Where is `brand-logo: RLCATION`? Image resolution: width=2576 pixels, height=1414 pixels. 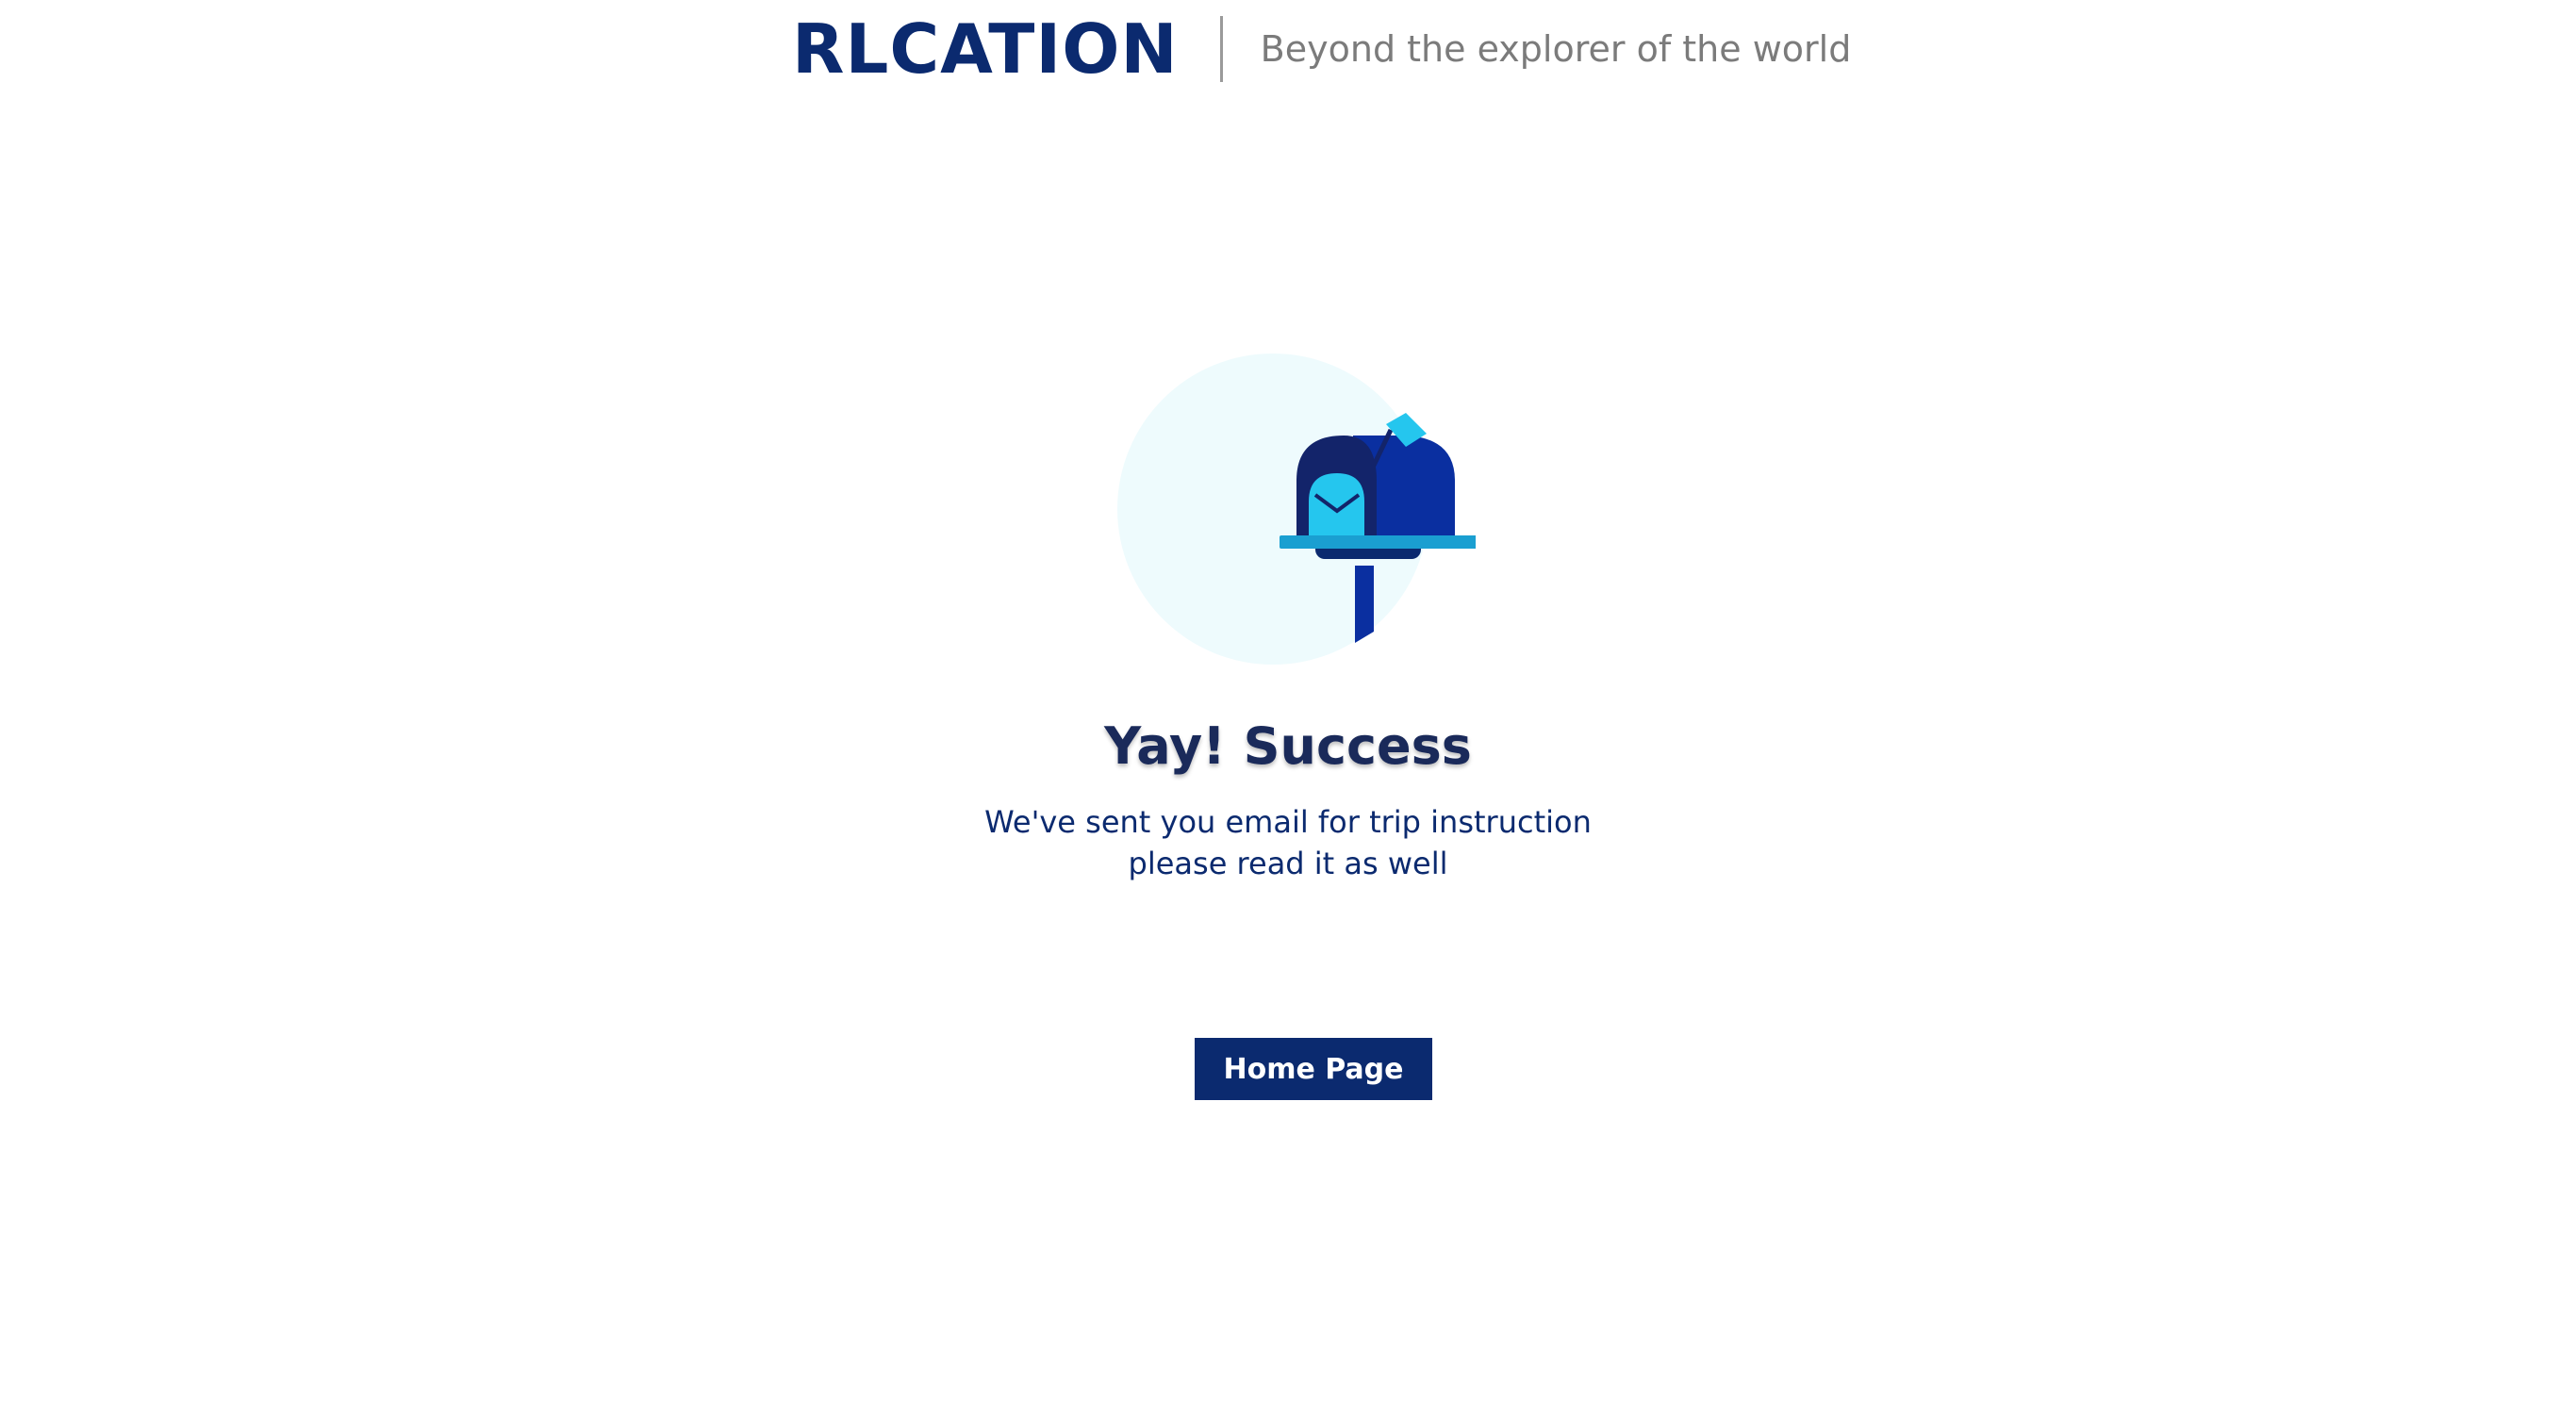 brand-logo: RLCATION is located at coordinates (985, 49).